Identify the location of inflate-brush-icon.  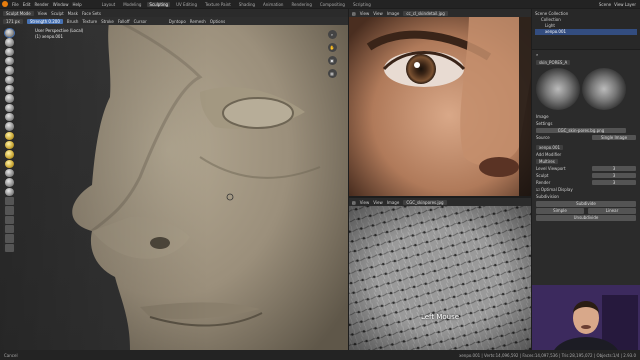
(9, 89).